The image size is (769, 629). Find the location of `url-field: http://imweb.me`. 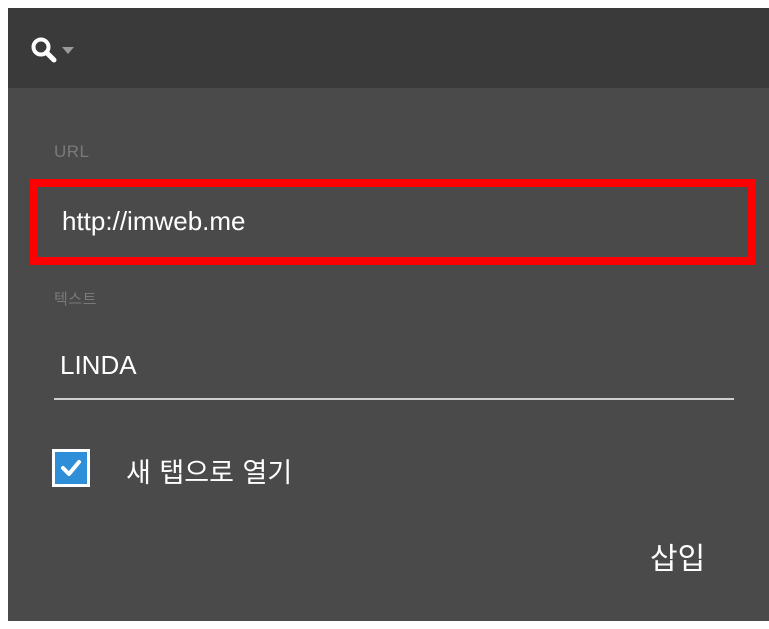

url-field: http://imweb.me is located at coordinates (393, 222).